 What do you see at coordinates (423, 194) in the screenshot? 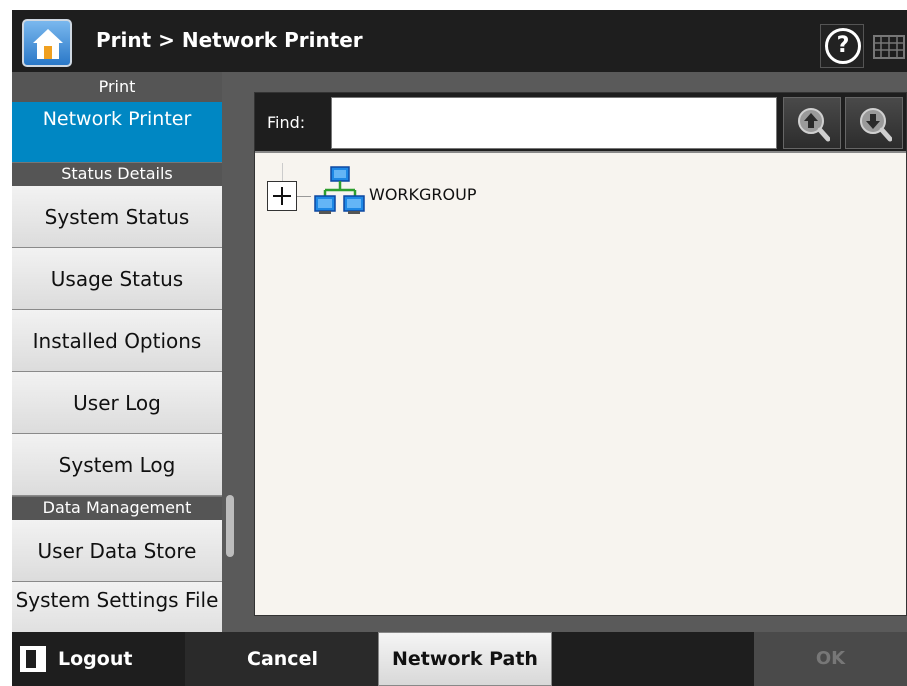
I see `tree-node-label: WORKGROUP` at bounding box center [423, 194].